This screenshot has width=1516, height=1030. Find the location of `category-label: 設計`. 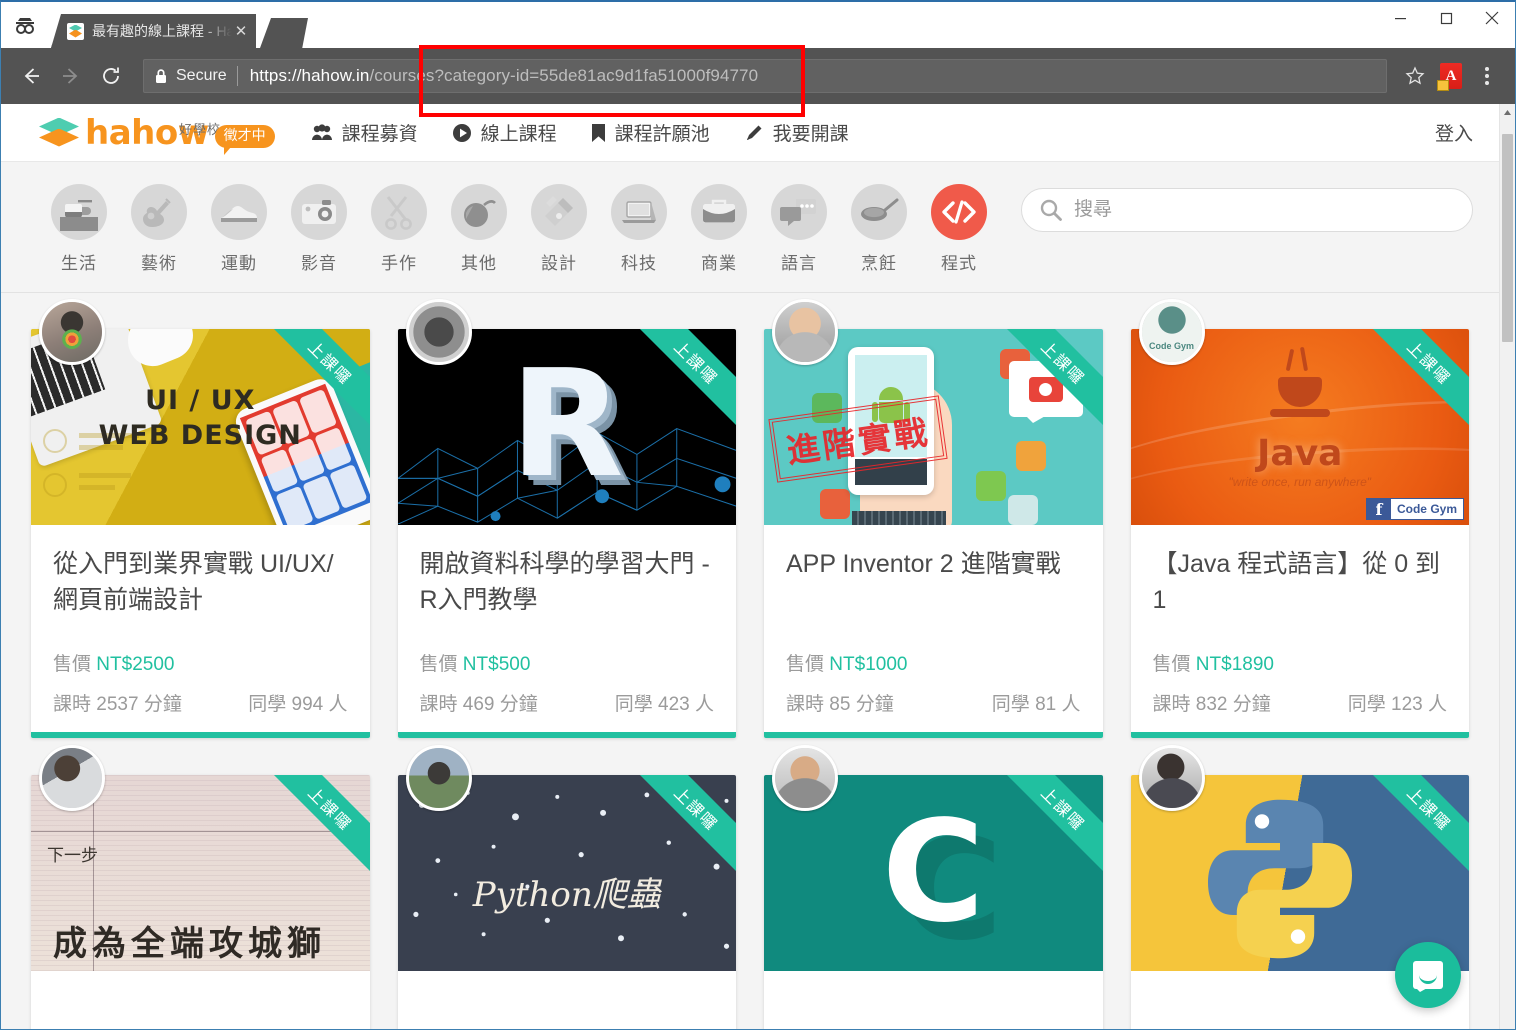

category-label: 設計 is located at coordinates (559, 263).